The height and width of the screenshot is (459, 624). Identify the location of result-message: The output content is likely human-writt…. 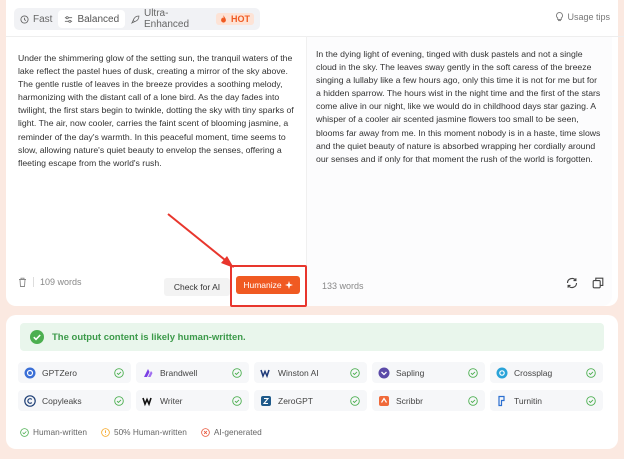
(149, 337).